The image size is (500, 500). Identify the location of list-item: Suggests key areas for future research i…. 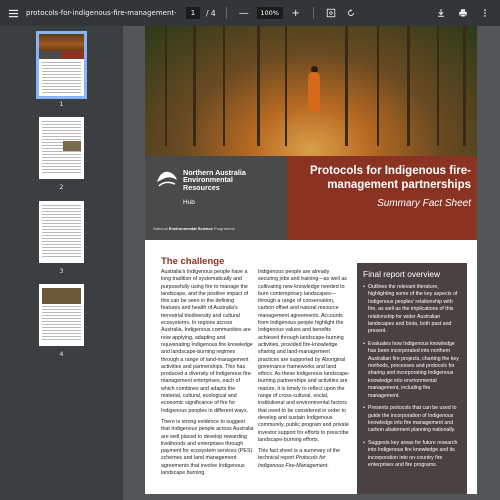
(412, 455).